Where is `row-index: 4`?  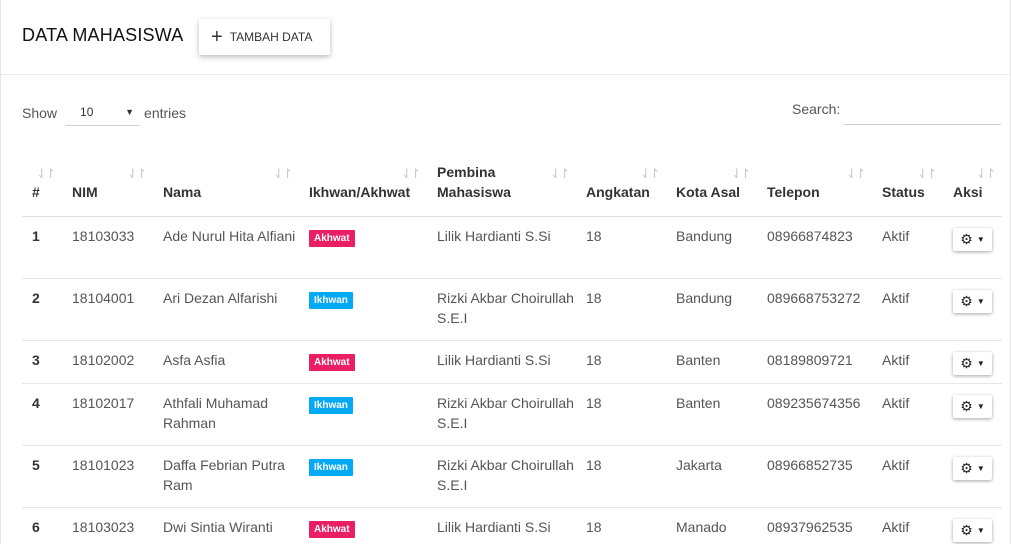
row-index: 4 is located at coordinates (42, 414).